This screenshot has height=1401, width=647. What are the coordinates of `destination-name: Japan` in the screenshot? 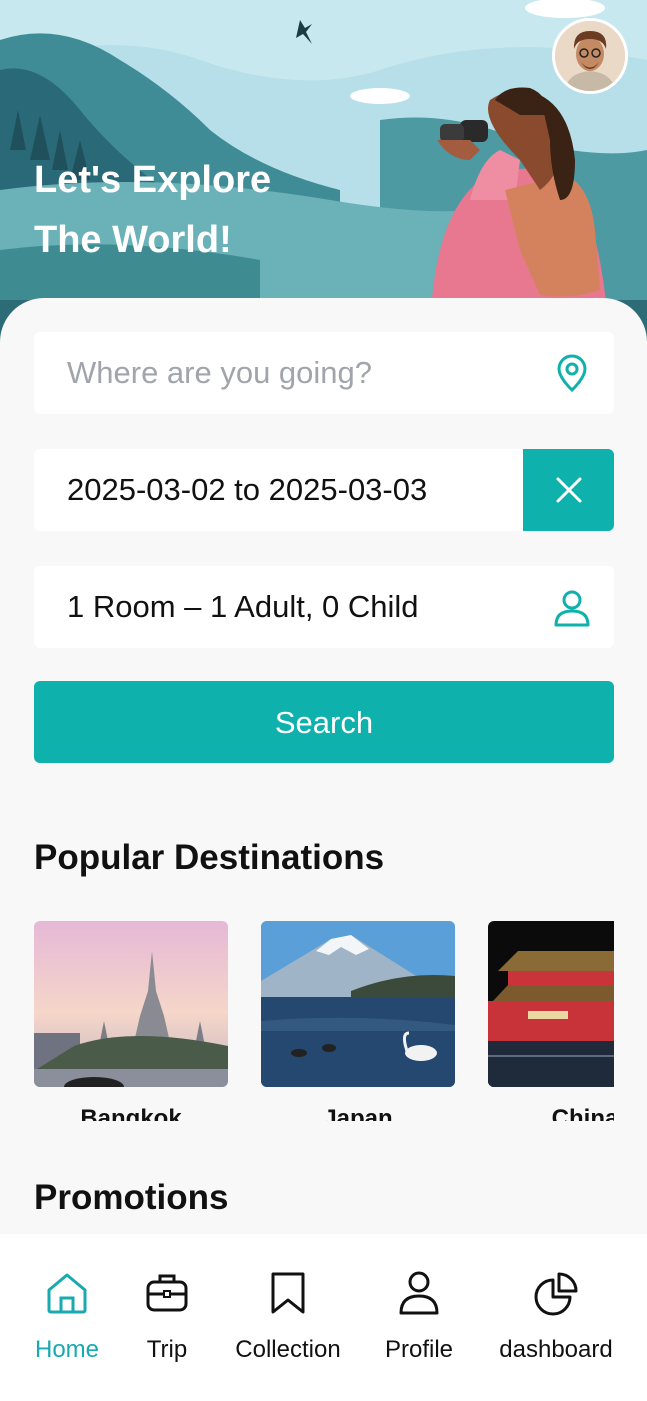 It's located at (358, 1113).